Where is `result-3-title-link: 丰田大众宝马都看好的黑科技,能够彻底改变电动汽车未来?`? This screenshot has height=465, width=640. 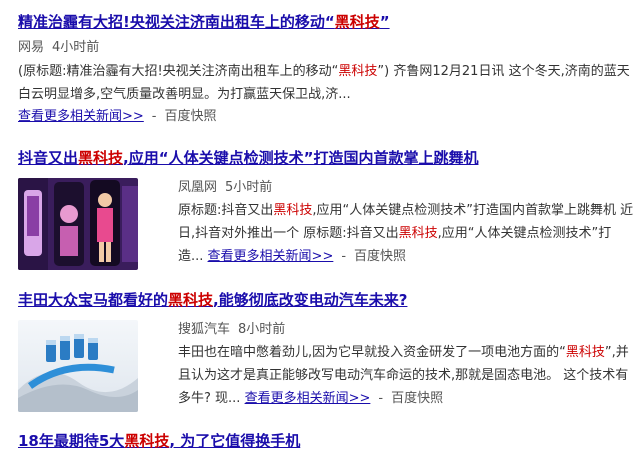
result-3-title-link: 丰田大众宝马都看好的黑科技,能够彻底改变电动汽车未来? is located at coordinates (326, 300).